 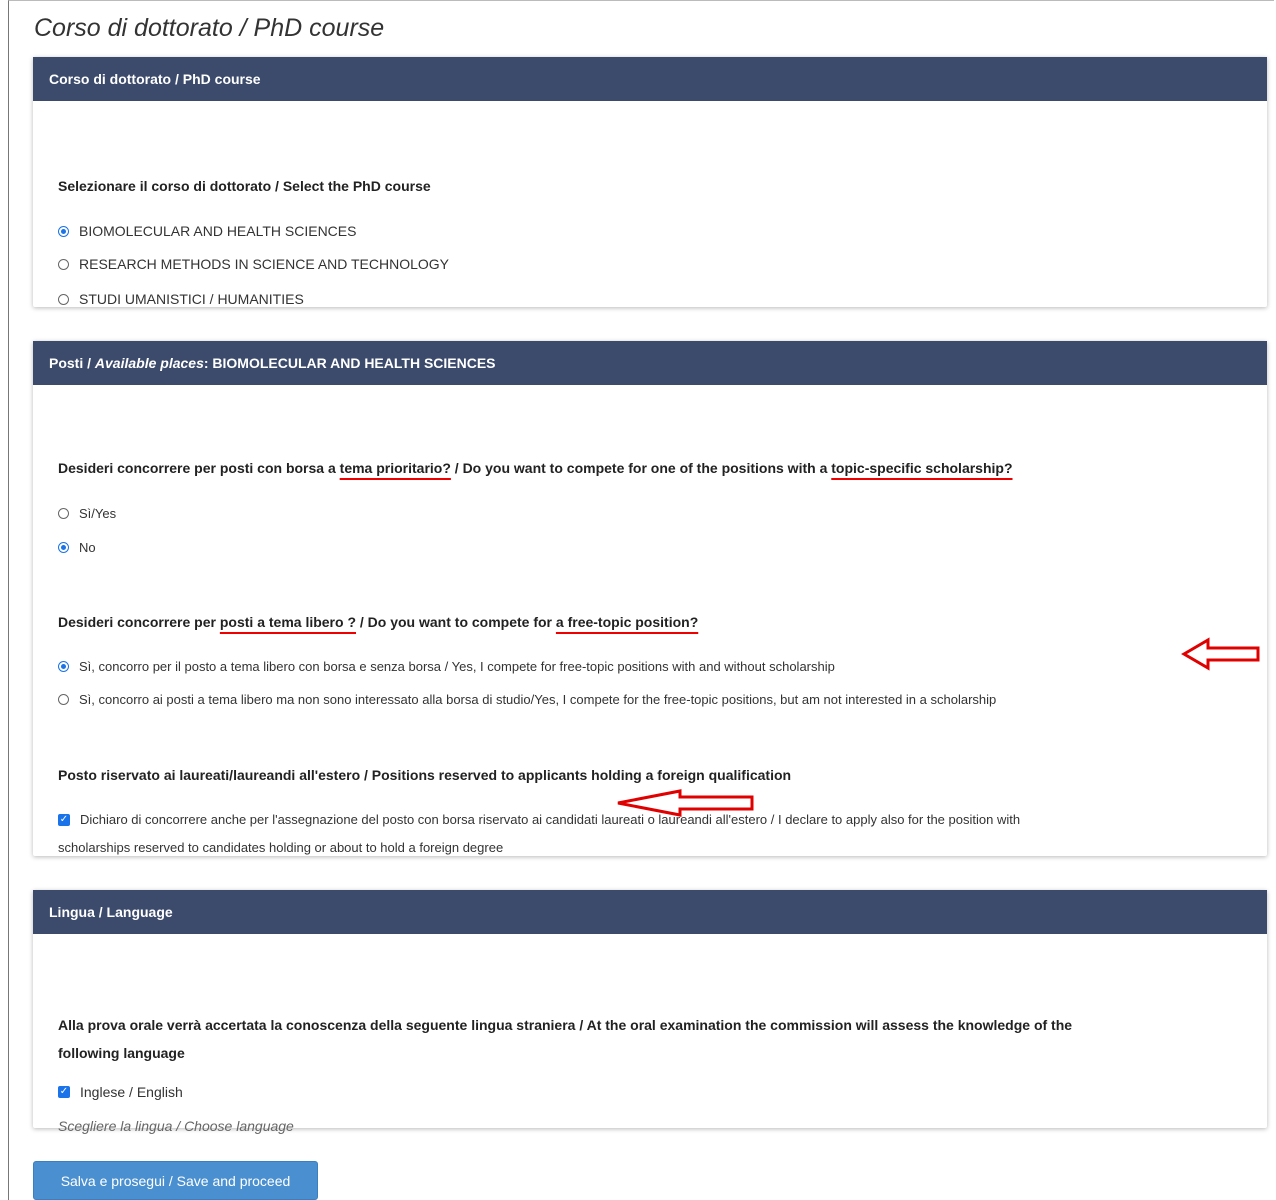 What do you see at coordinates (175, 1180) in the screenshot?
I see `save-and-proceed-button: Salva e prosegui / Save and proceed` at bounding box center [175, 1180].